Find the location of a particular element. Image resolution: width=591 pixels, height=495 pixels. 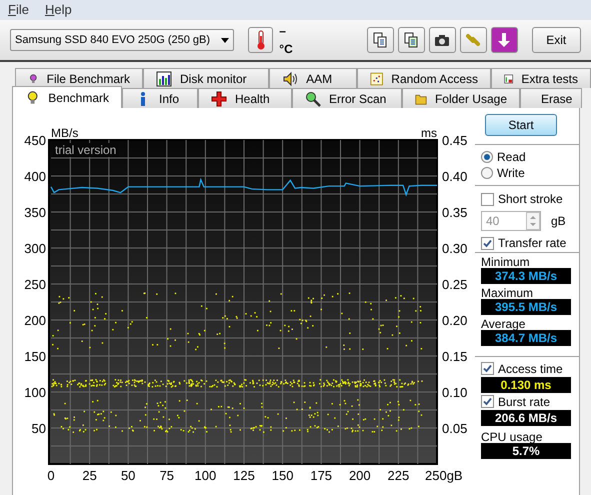

exit-button: Exit is located at coordinates (556, 40).